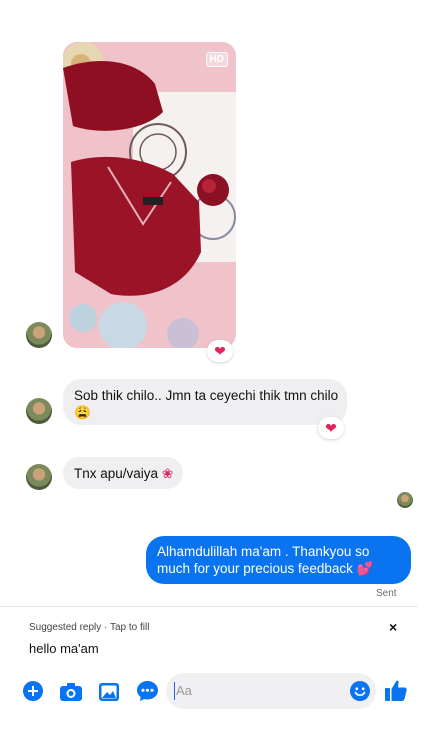 This screenshot has height=732, width=436. Describe the element at coordinates (216, 59) in the screenshot. I see `hd-badge: HD` at that location.